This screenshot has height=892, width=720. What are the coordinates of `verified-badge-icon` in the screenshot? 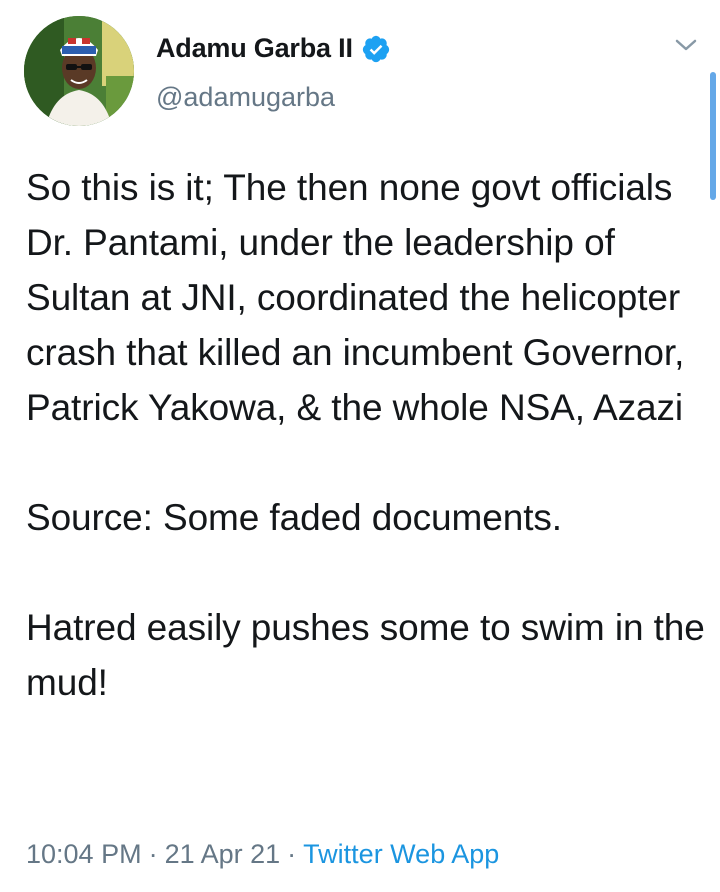 It's located at (376, 49).